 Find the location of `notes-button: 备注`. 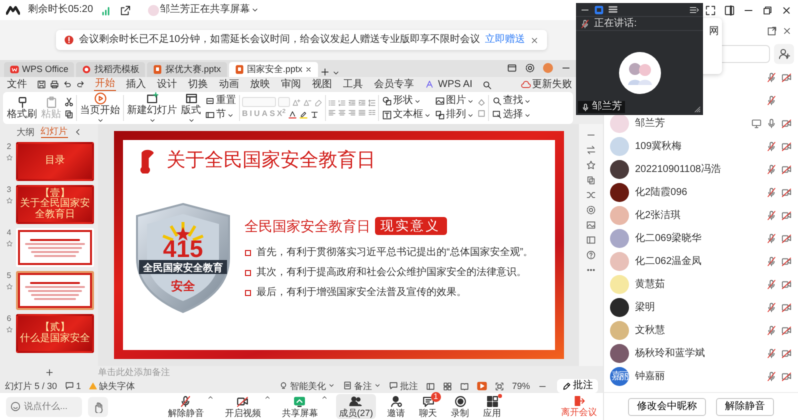

notes-button: 备注 is located at coordinates (361, 386).